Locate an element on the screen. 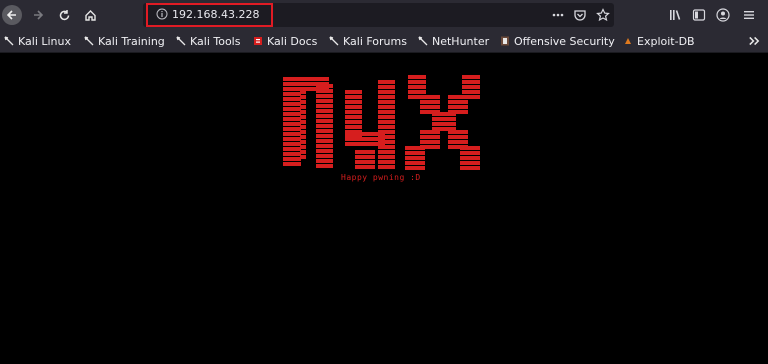  nyx-logo is located at coordinates (381, 122).